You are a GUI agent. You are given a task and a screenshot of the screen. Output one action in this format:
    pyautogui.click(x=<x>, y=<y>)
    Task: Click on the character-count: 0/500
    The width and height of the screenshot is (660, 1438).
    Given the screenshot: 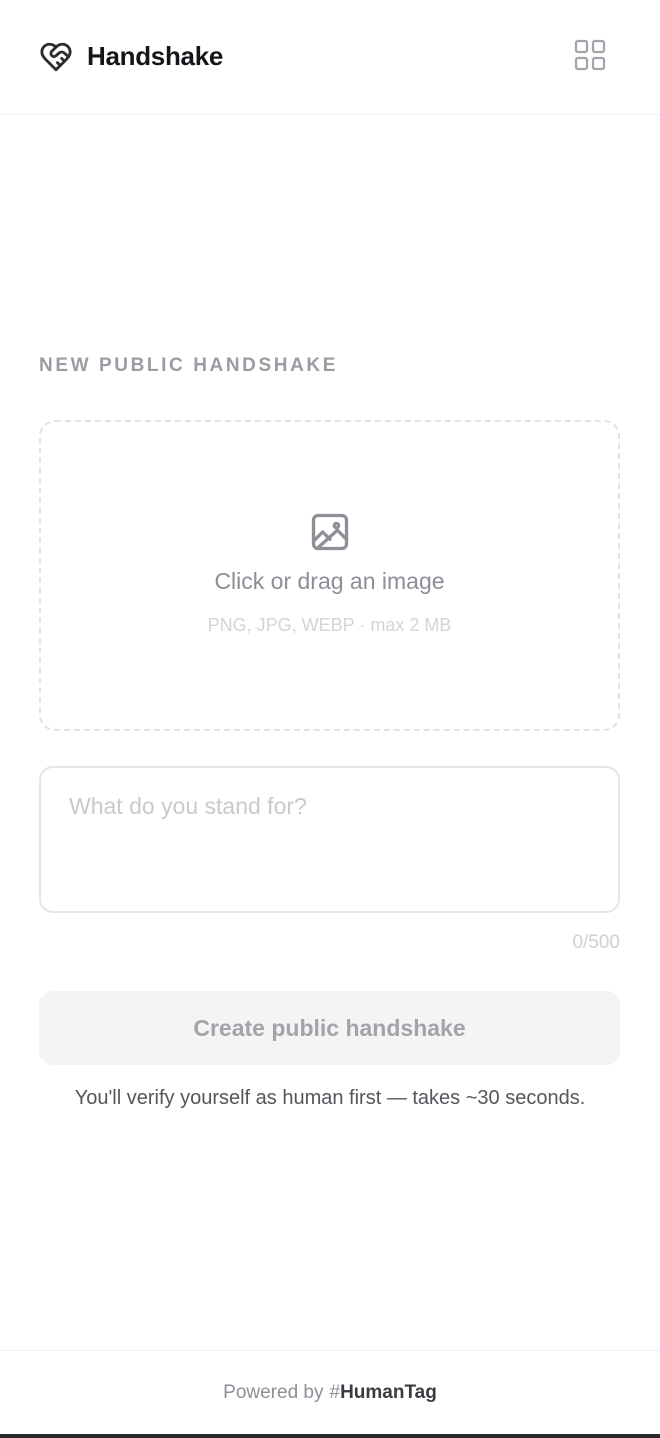 What is the action you would take?
    pyautogui.click(x=596, y=942)
    